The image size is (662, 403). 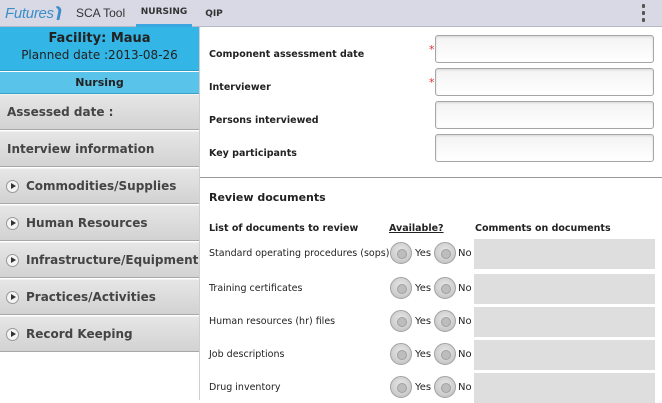 What do you see at coordinates (29, 13) in the screenshot?
I see `logo-text: Futures` at bounding box center [29, 13].